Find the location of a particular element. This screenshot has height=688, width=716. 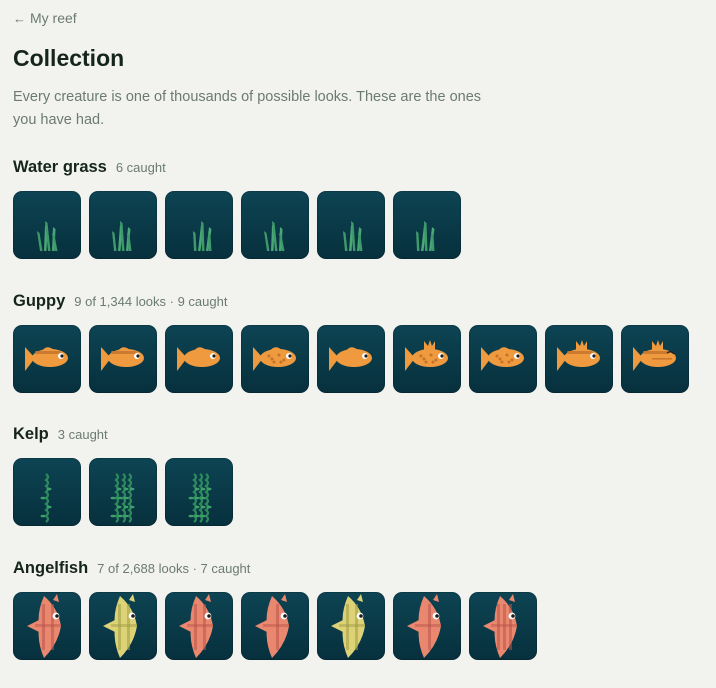

section-title: Kelp is located at coordinates (31, 434).